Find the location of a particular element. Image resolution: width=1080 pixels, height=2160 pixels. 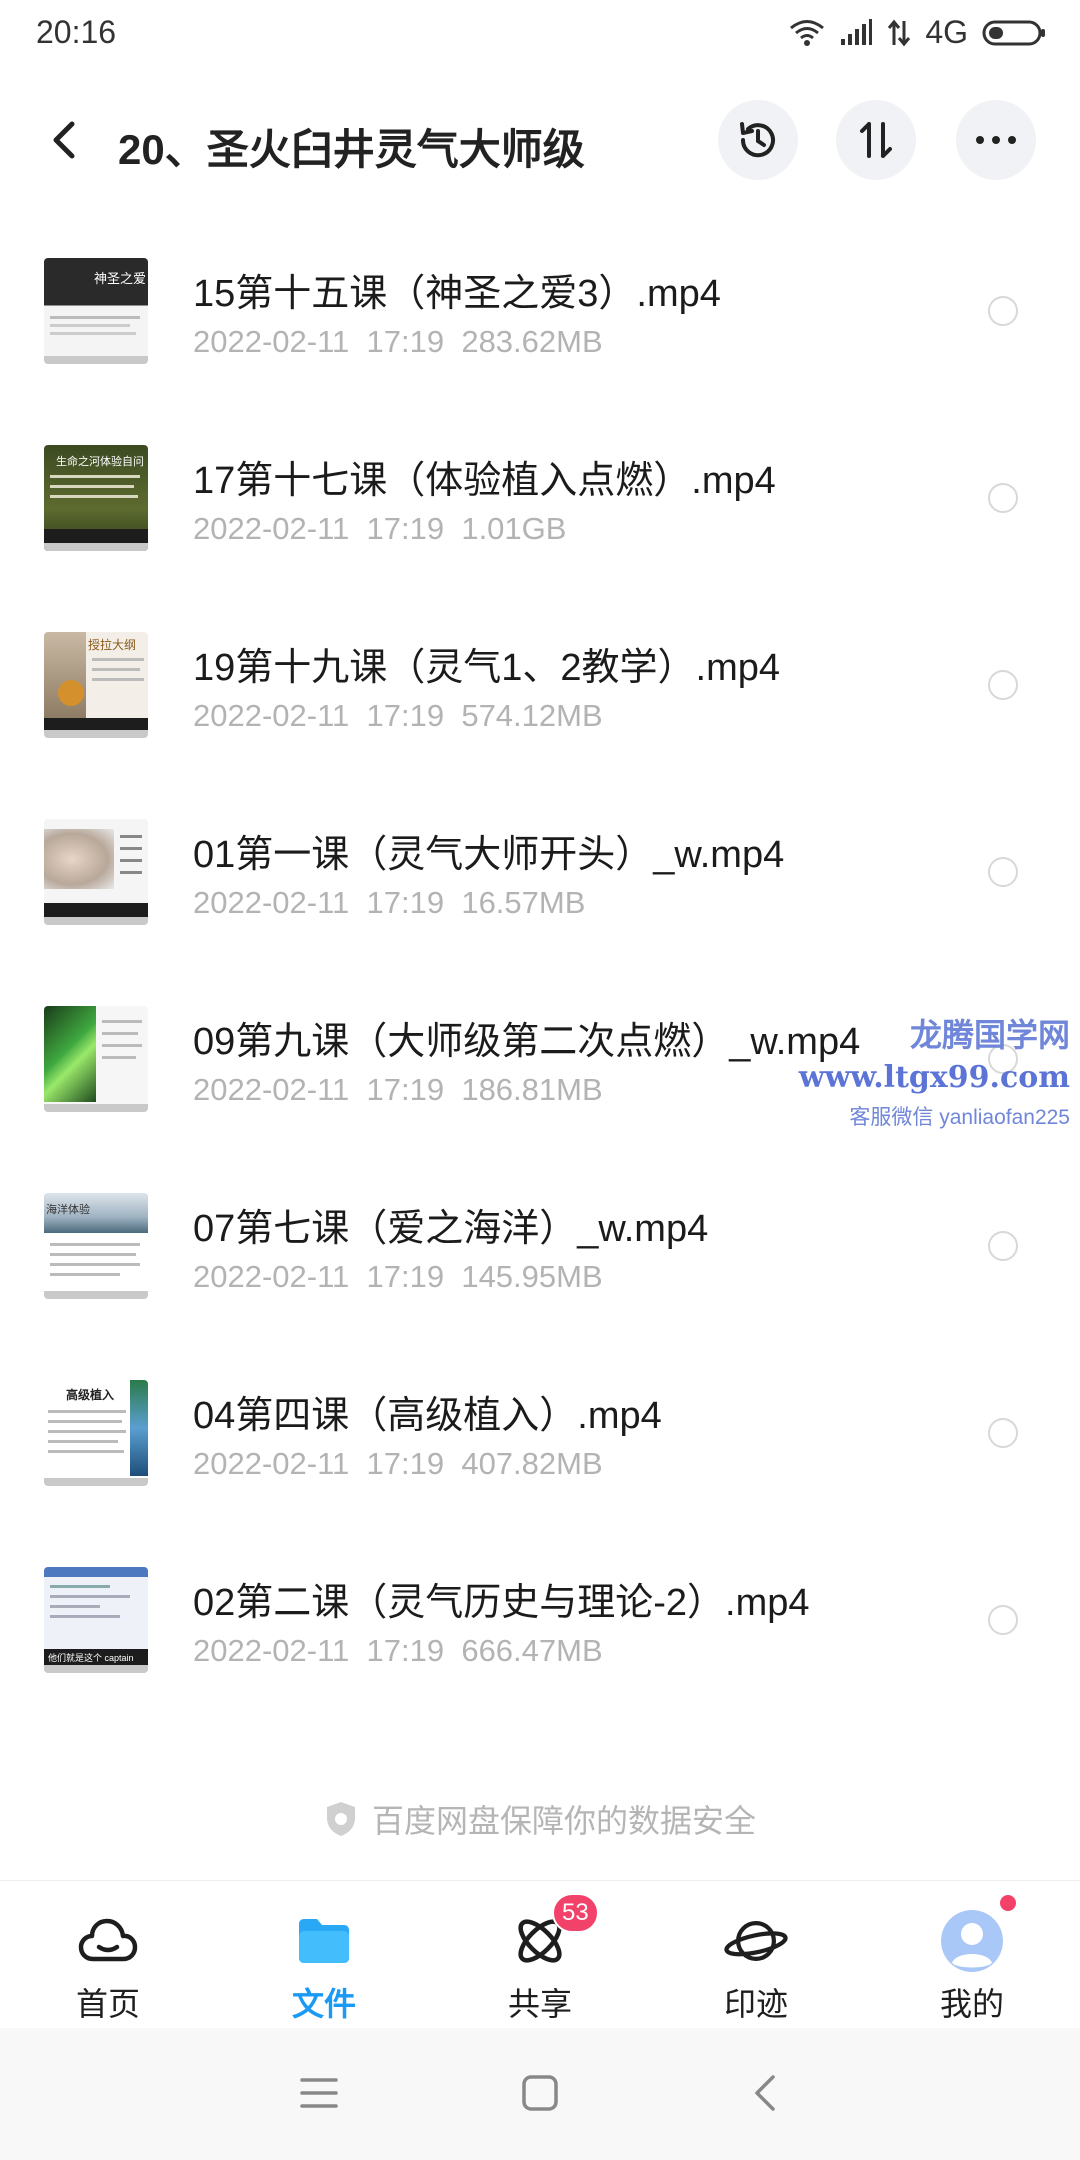

thumbnail-caption: 授拉大纲 is located at coordinates (112, 645).